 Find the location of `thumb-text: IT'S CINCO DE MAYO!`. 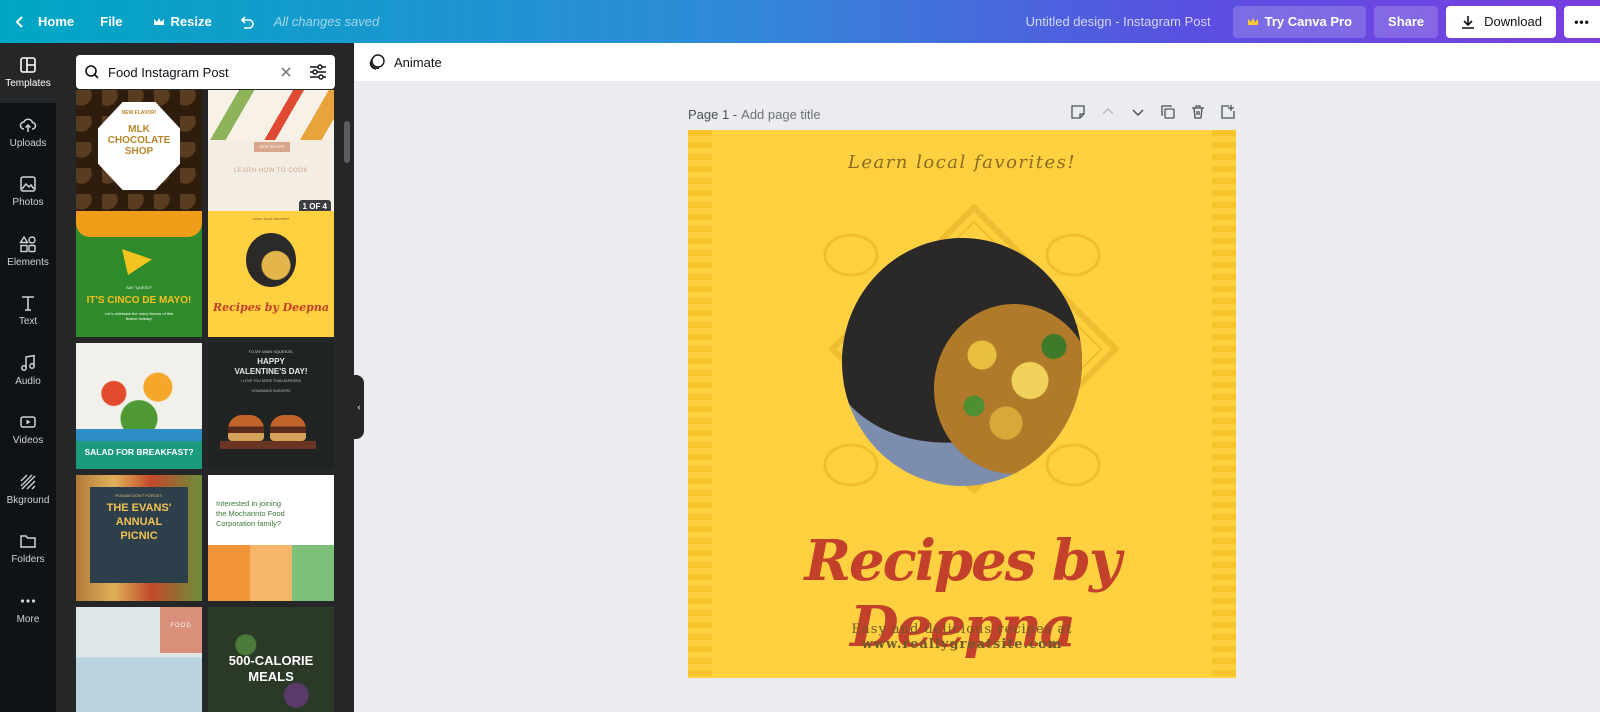

thumb-text: IT'S CINCO DE MAYO! is located at coordinates (139, 300).